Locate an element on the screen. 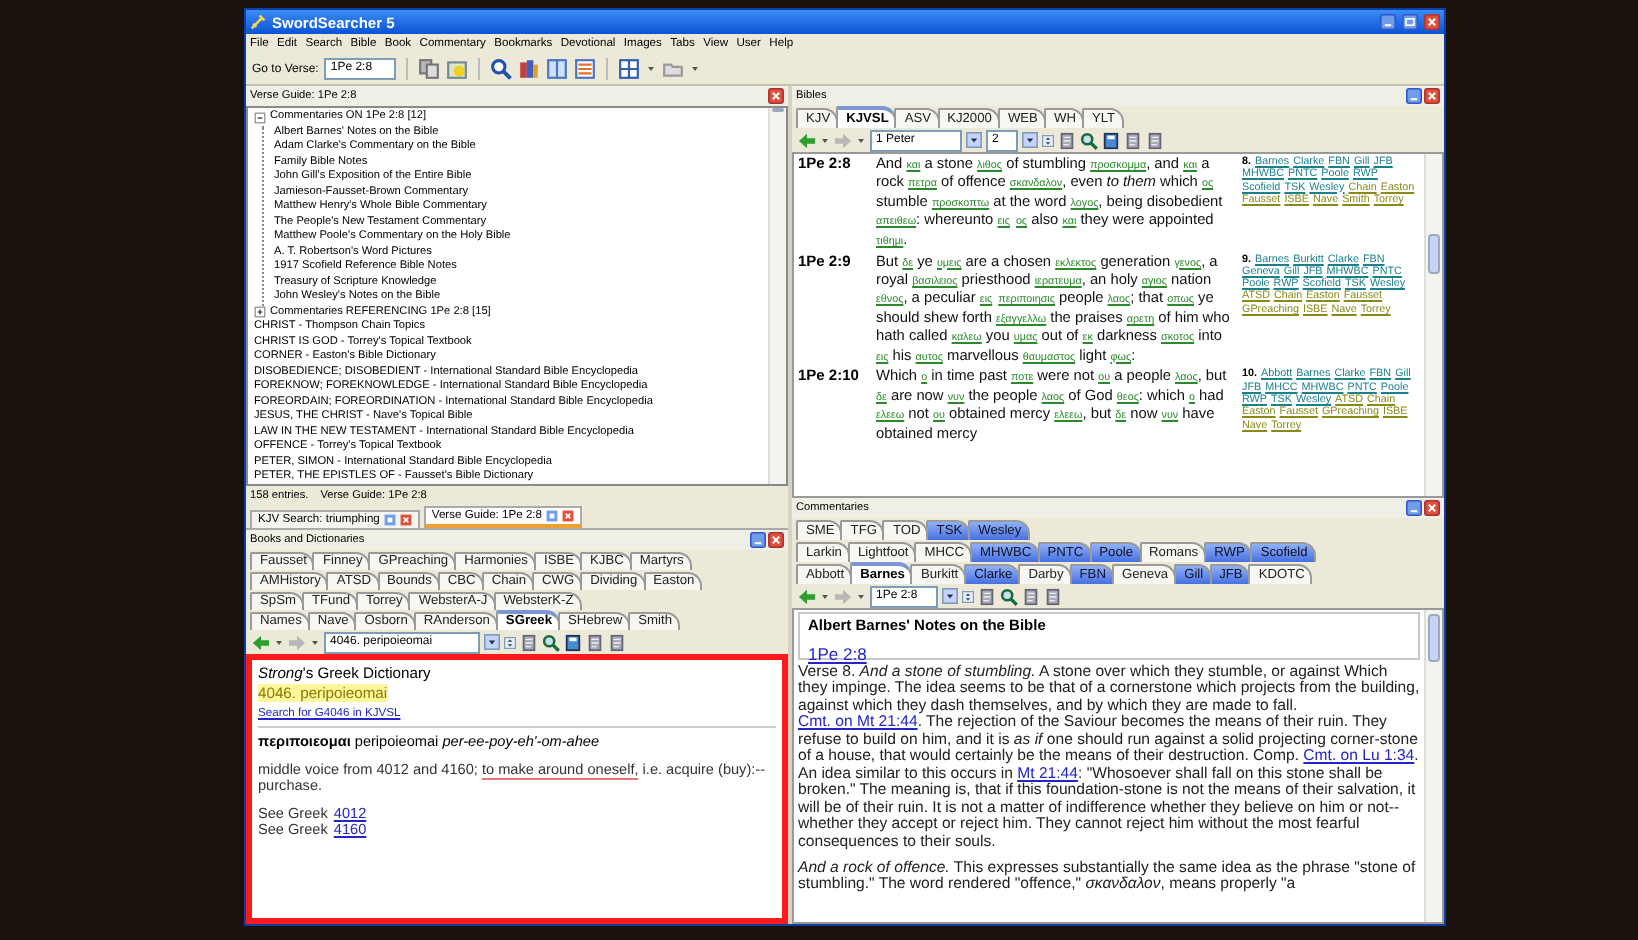  books-icon is located at coordinates (529, 69).